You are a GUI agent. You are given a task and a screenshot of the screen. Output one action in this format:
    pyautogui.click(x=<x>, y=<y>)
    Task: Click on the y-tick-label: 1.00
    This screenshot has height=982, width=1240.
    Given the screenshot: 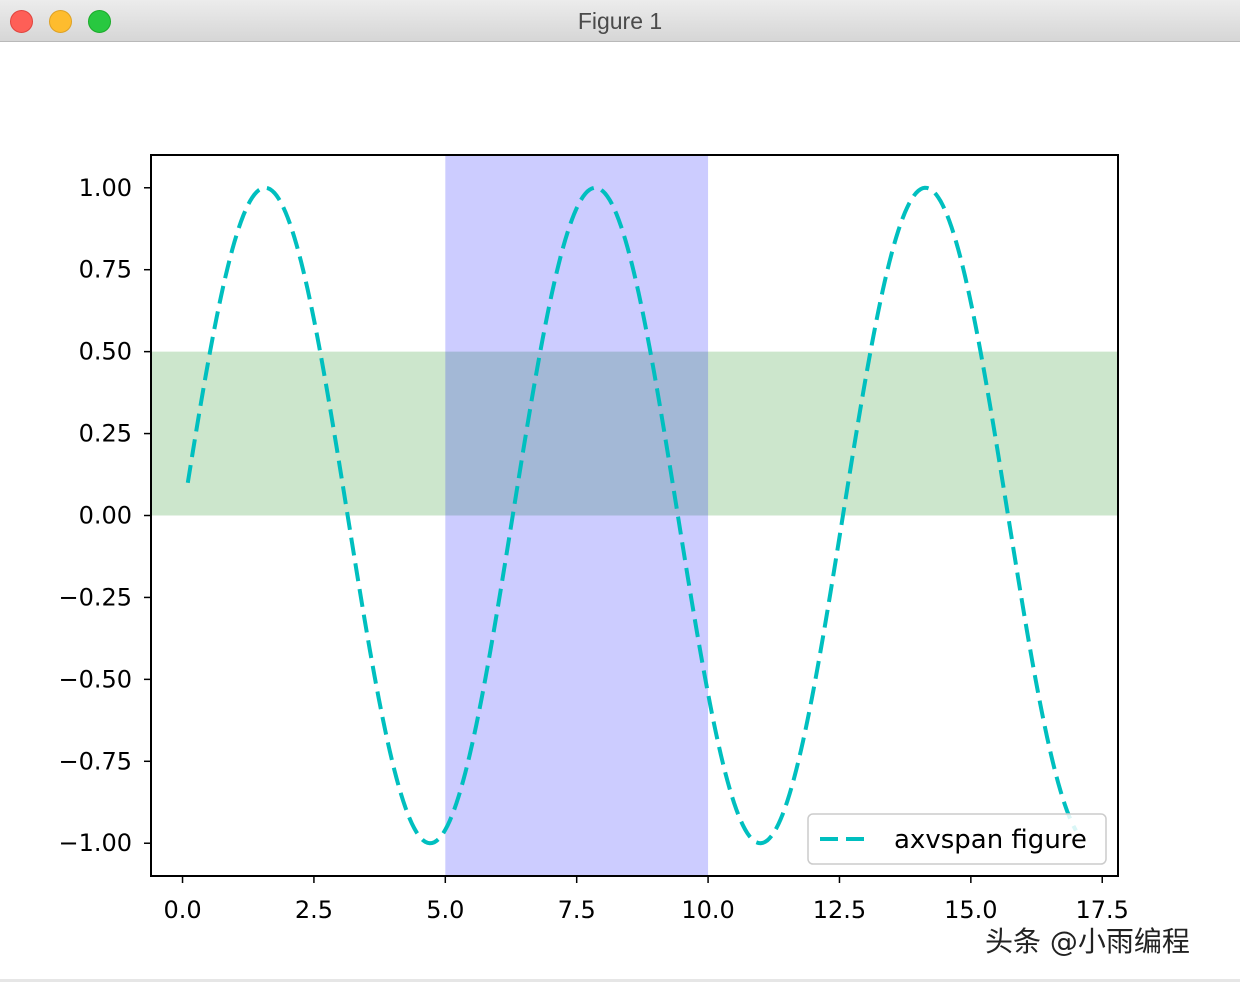 What is the action you would take?
    pyautogui.click(x=105, y=188)
    